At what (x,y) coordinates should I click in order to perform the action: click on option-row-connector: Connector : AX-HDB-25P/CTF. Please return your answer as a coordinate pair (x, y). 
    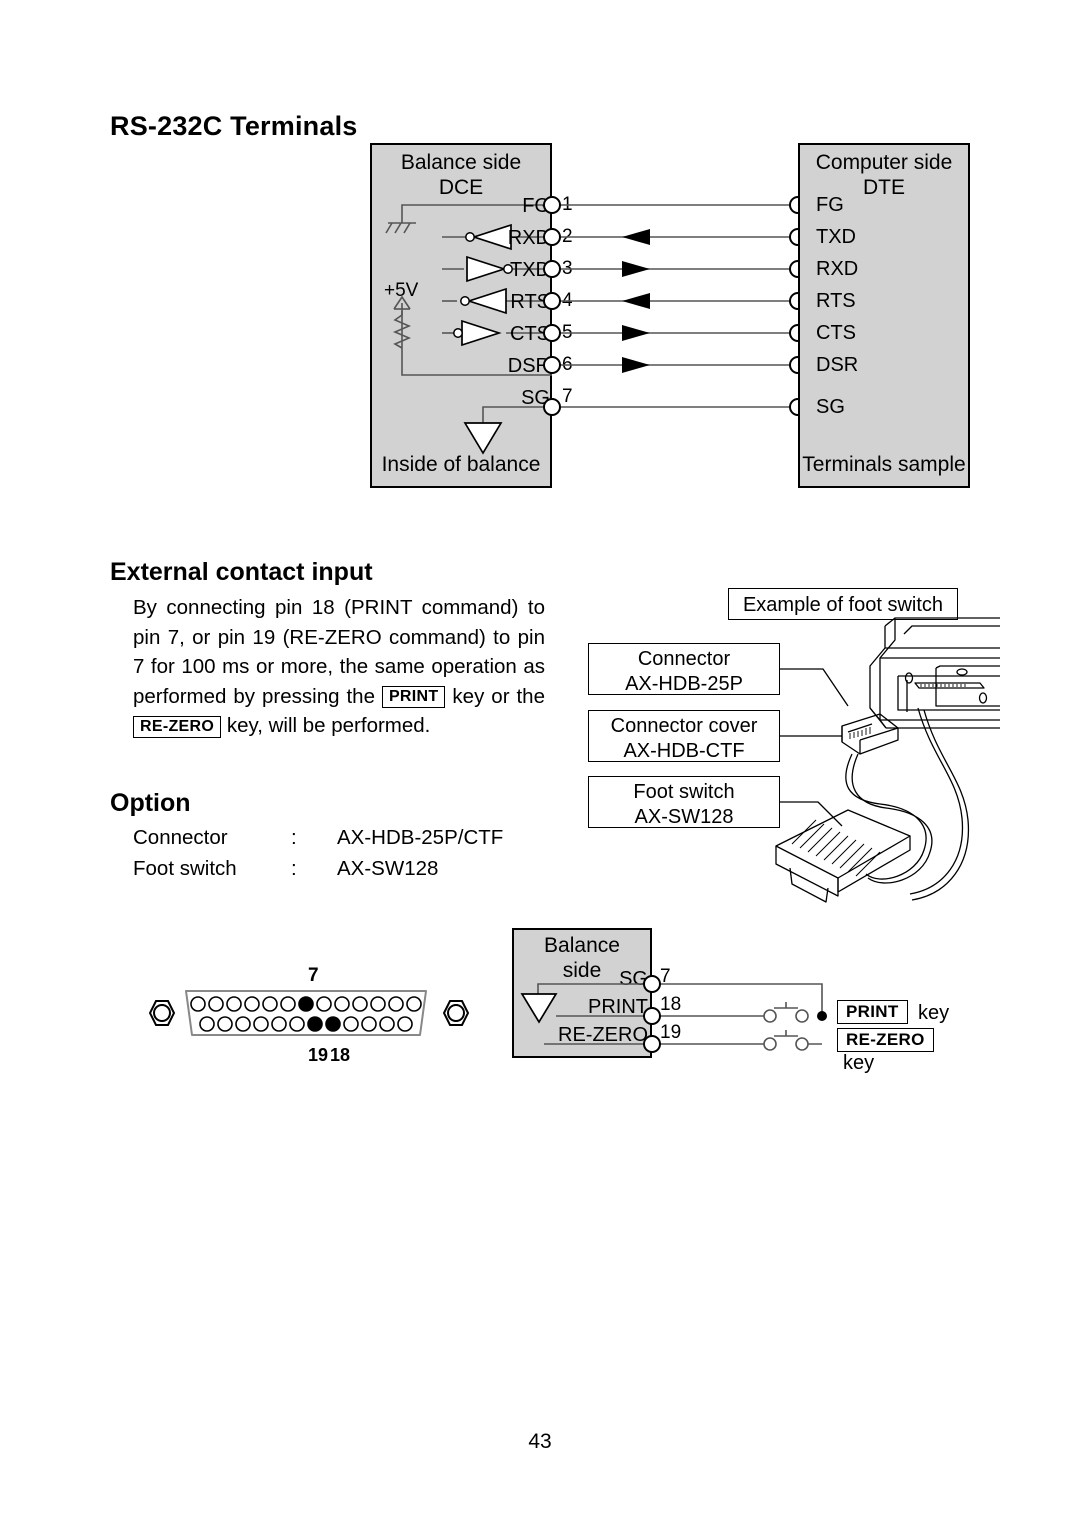
    Looking at the image, I should click on (318, 837).